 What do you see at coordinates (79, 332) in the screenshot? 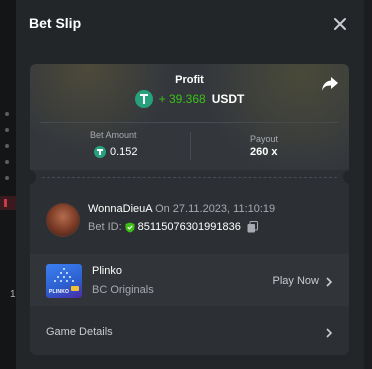
I see `game-details-label: Game Details` at bounding box center [79, 332].